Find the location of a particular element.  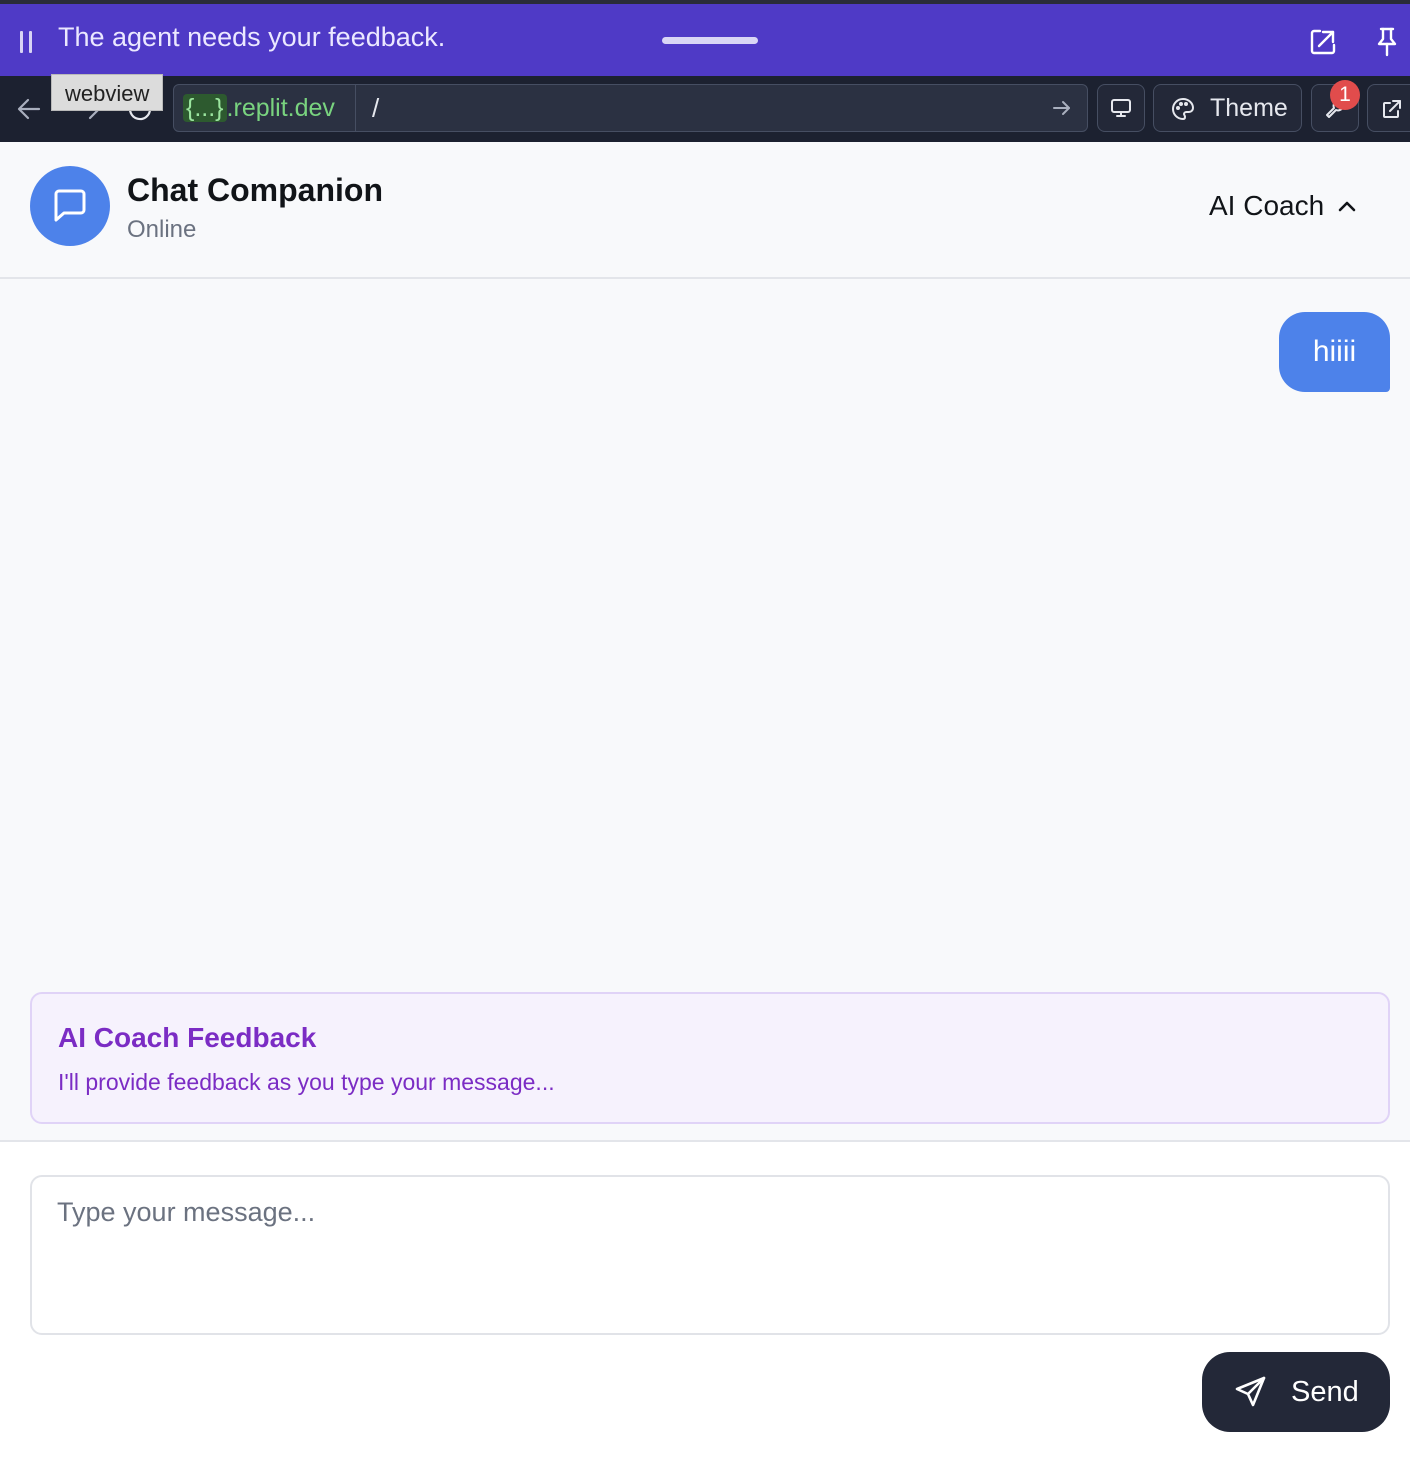

go-arrow-icon is located at coordinates (1062, 108).